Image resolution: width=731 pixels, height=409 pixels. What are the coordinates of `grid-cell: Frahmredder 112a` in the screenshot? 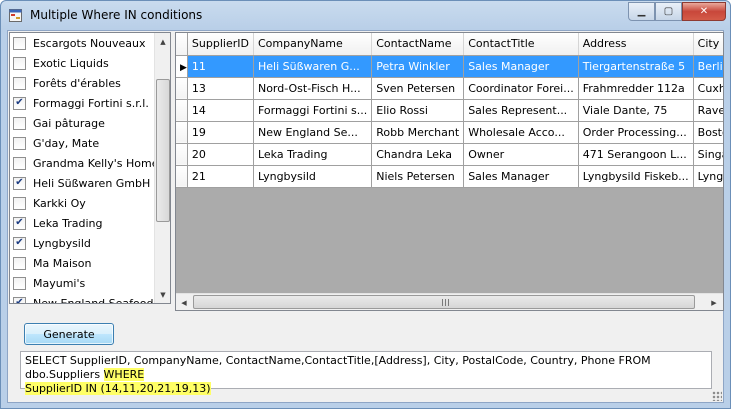 It's located at (636, 88).